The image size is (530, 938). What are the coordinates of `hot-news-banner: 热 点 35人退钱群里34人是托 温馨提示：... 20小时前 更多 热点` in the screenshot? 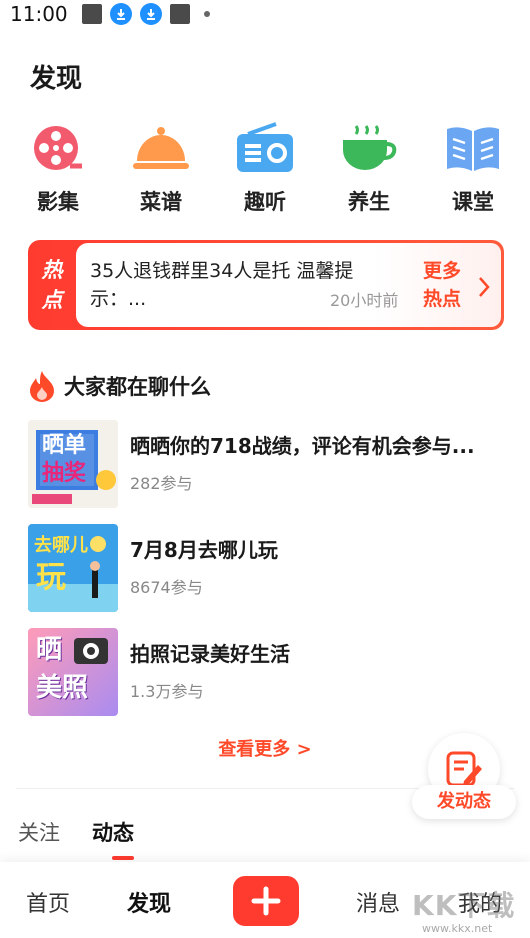 It's located at (266, 285).